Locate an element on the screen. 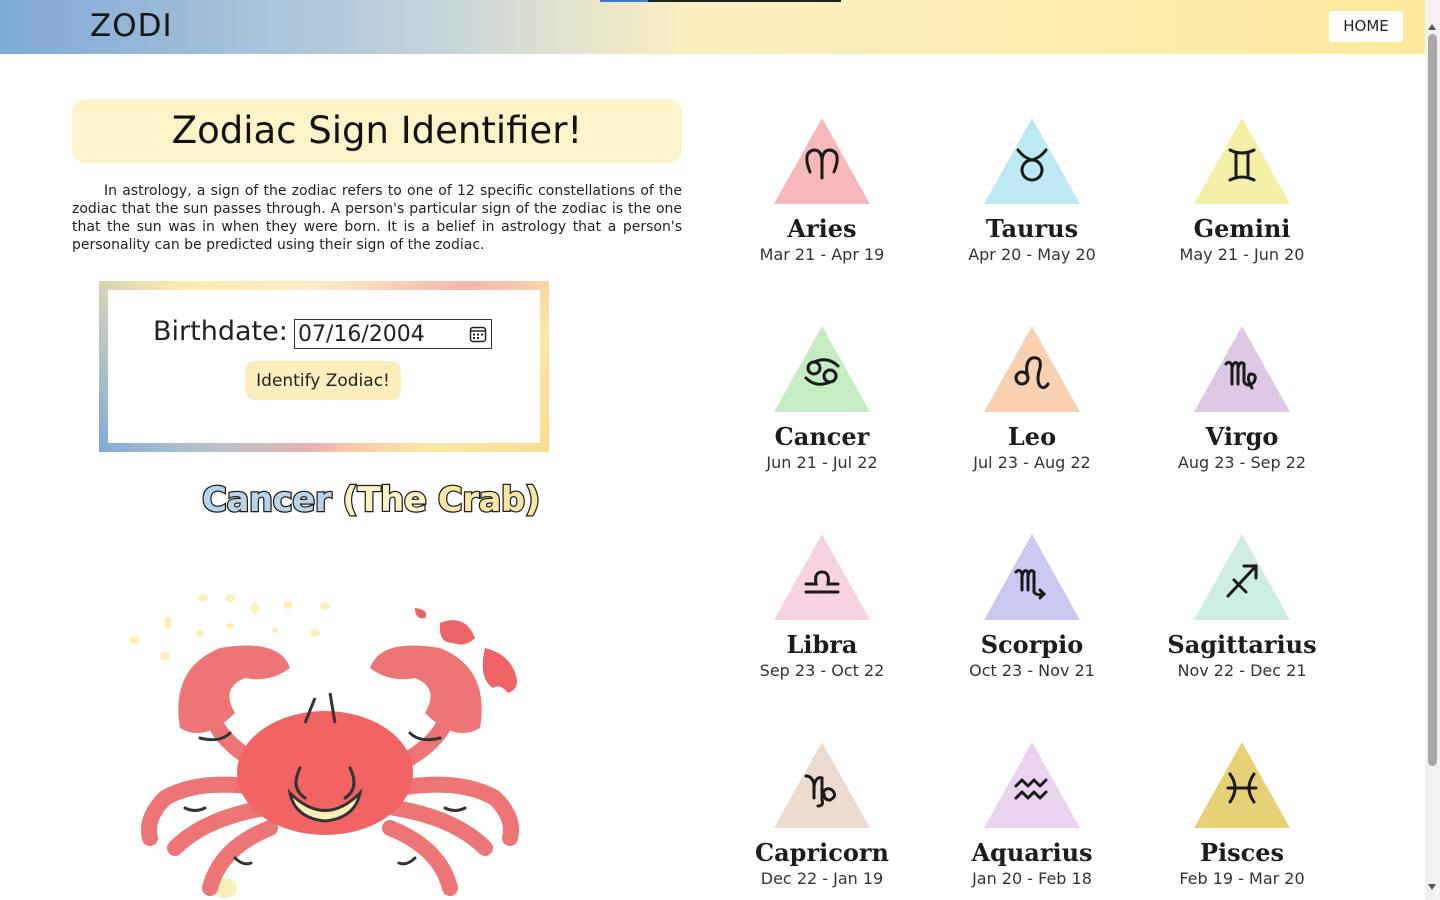 Image resolution: width=1440 pixels, height=900 pixels. zodiac-card-libra: Libra Sep 23 - Oct 22 is located at coordinates (822, 605).